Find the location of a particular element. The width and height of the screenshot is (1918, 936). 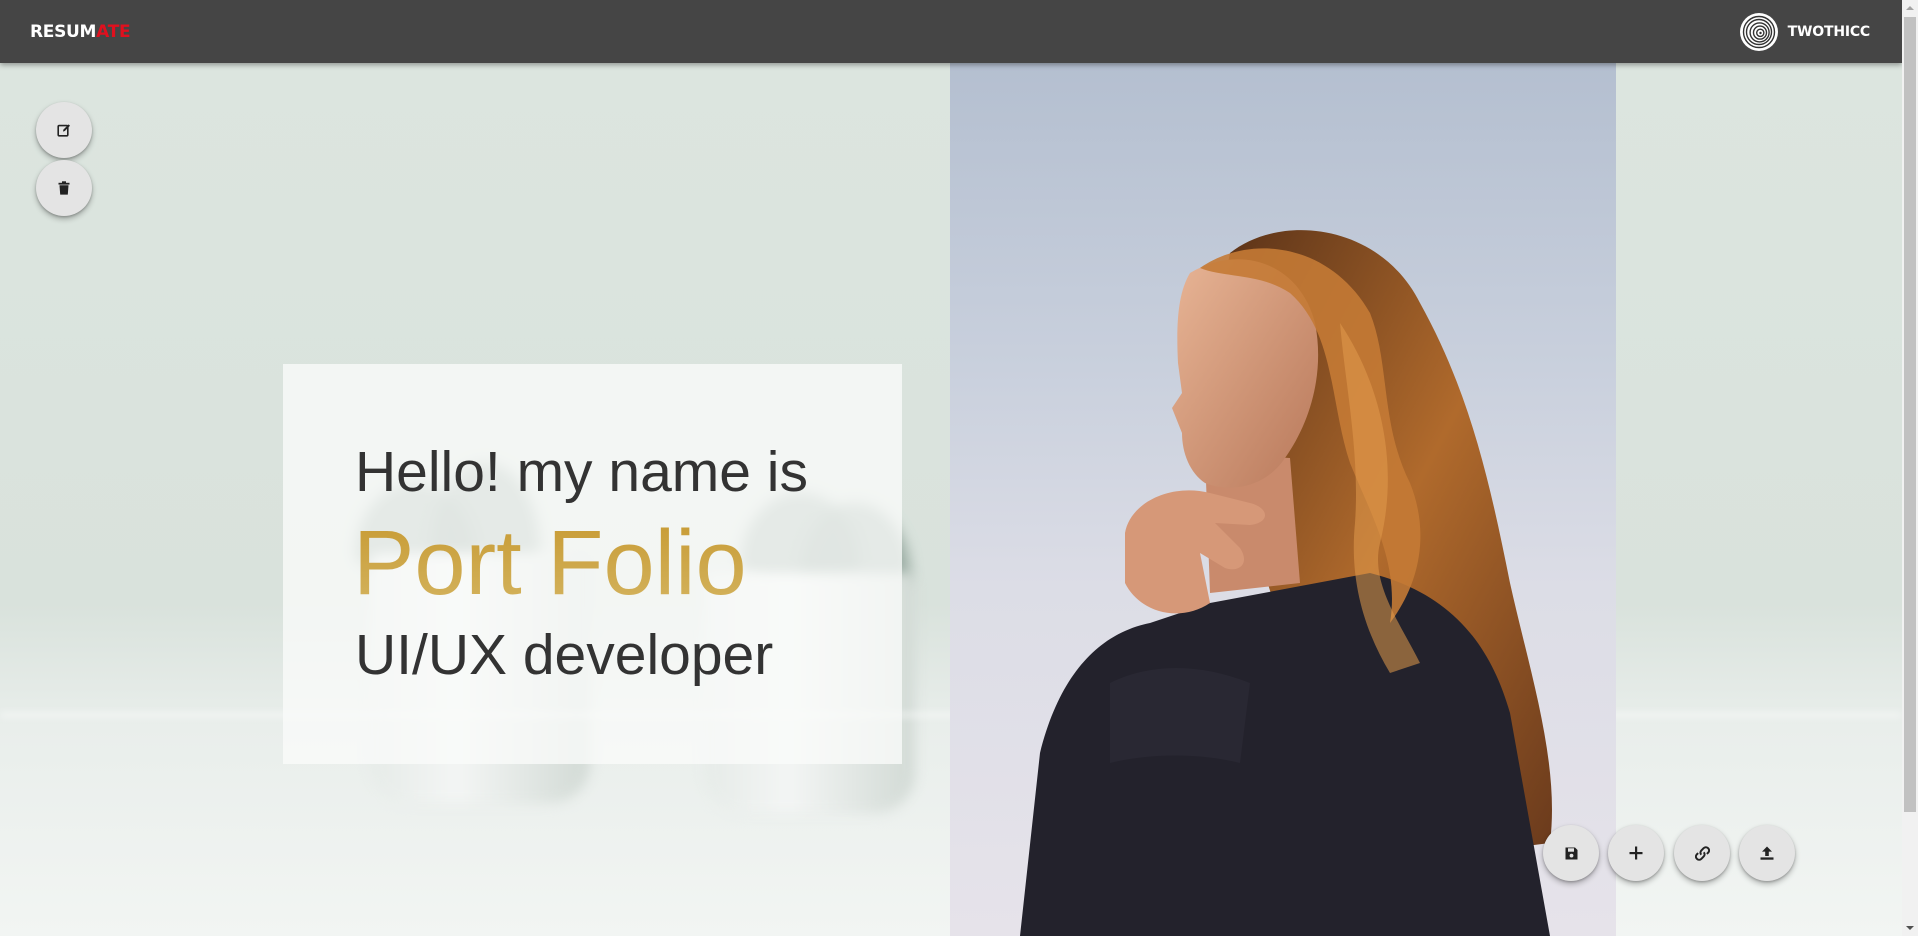

upload-button is located at coordinates (1767, 853).